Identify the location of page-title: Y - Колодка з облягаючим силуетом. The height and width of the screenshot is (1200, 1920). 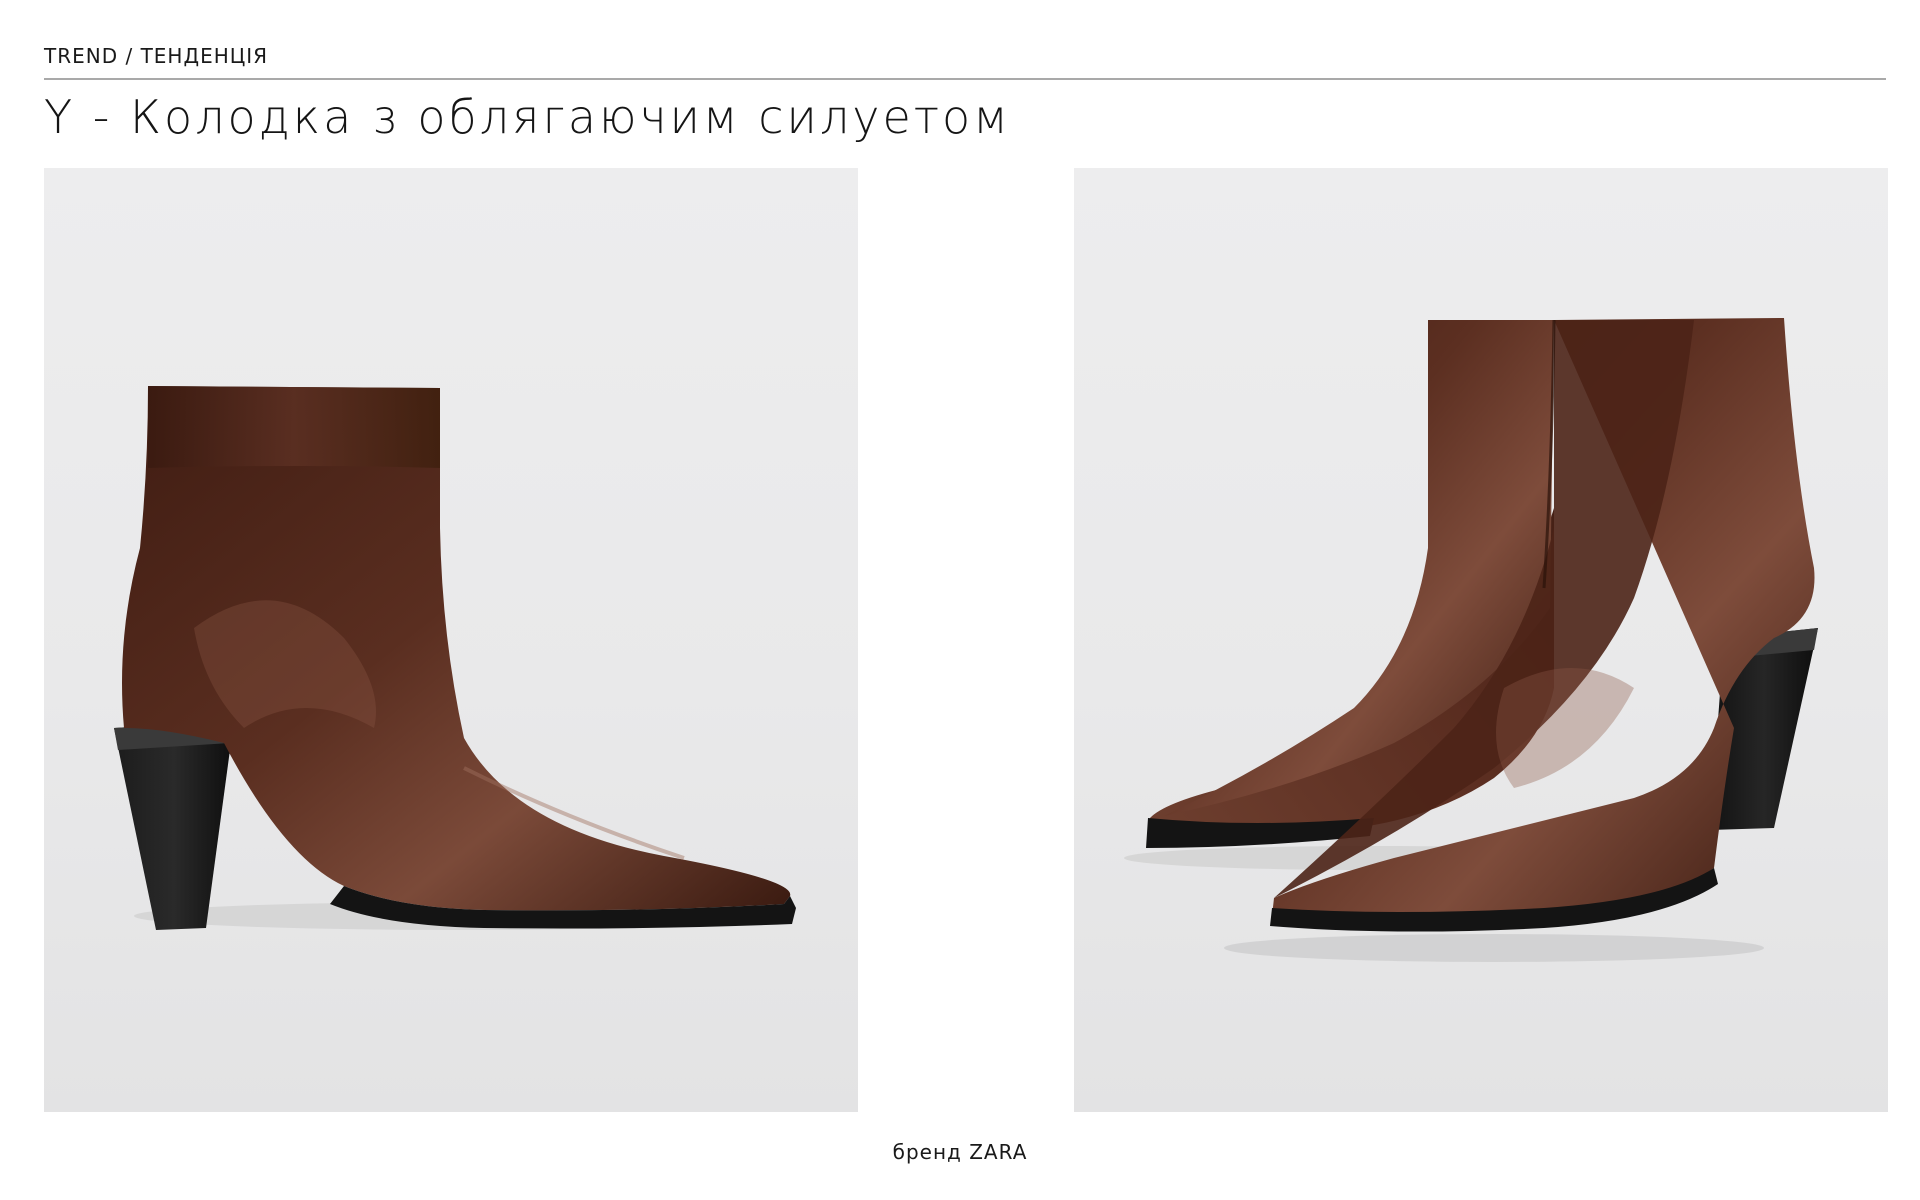
(527, 117).